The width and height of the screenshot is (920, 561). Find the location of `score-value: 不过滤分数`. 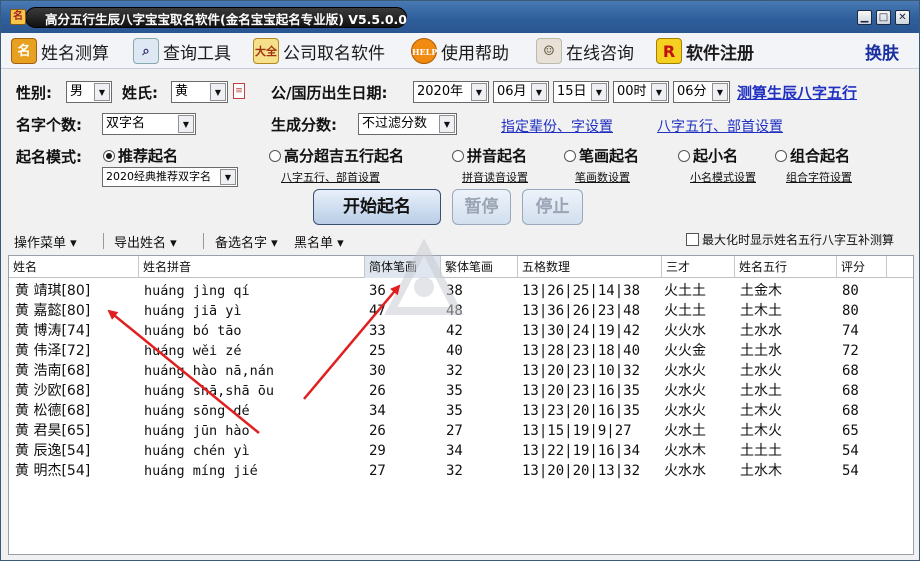

score-value: 不过滤分数 is located at coordinates (395, 123).